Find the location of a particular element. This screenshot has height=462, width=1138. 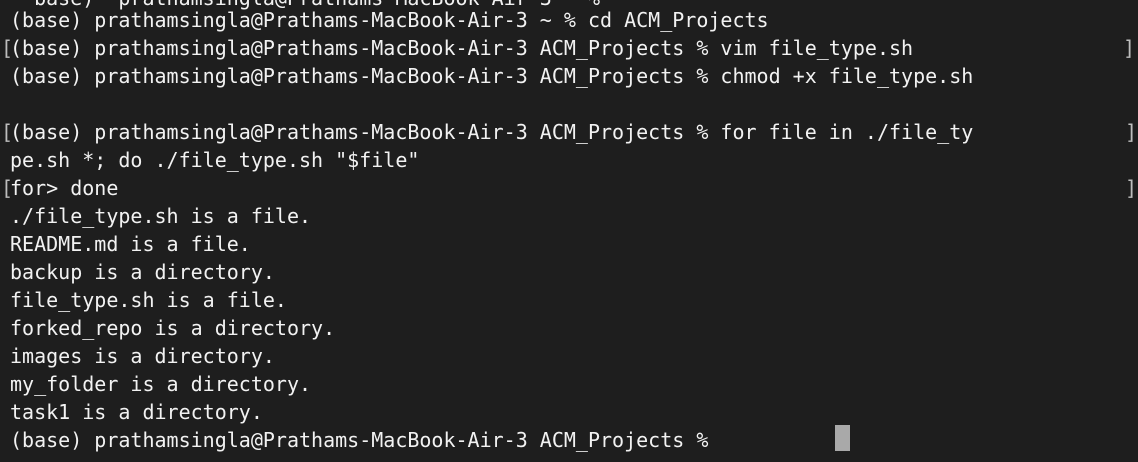

output-line: ./file_type.sh is a file. is located at coordinates (161, 216).